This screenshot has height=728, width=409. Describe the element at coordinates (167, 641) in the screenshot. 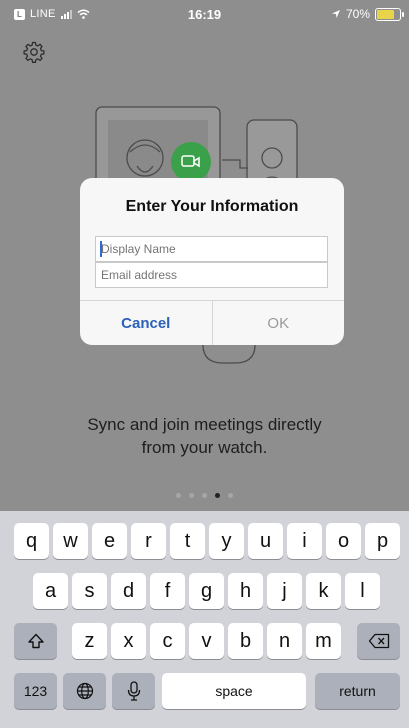

I see `key-c: c` at that location.